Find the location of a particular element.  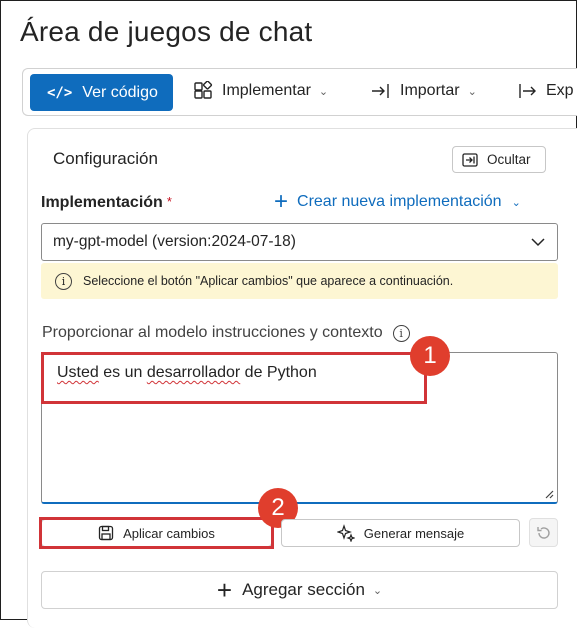

implement-label: Implementar is located at coordinates (266, 90).